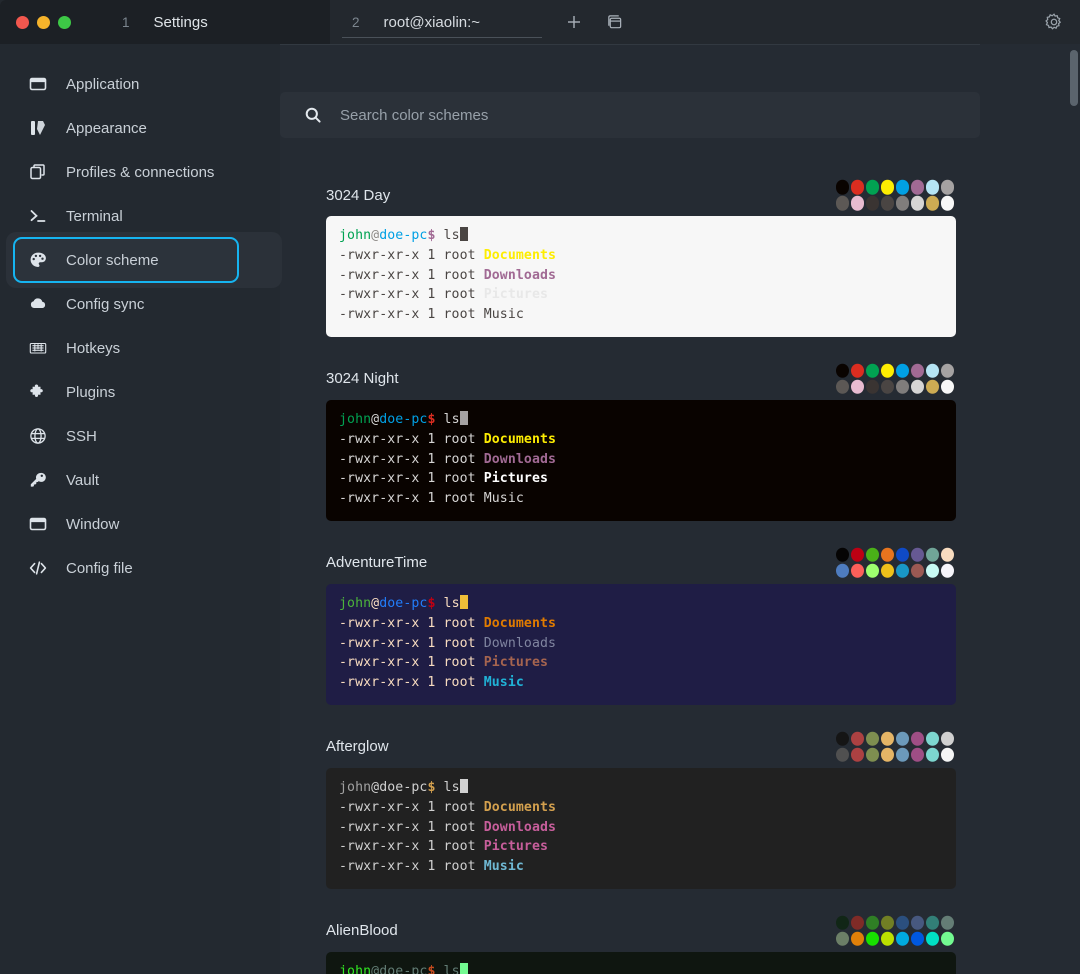 The height and width of the screenshot is (974, 1080). What do you see at coordinates (377, 563) in the screenshot?
I see `color-scheme-name: AdventureTime` at bounding box center [377, 563].